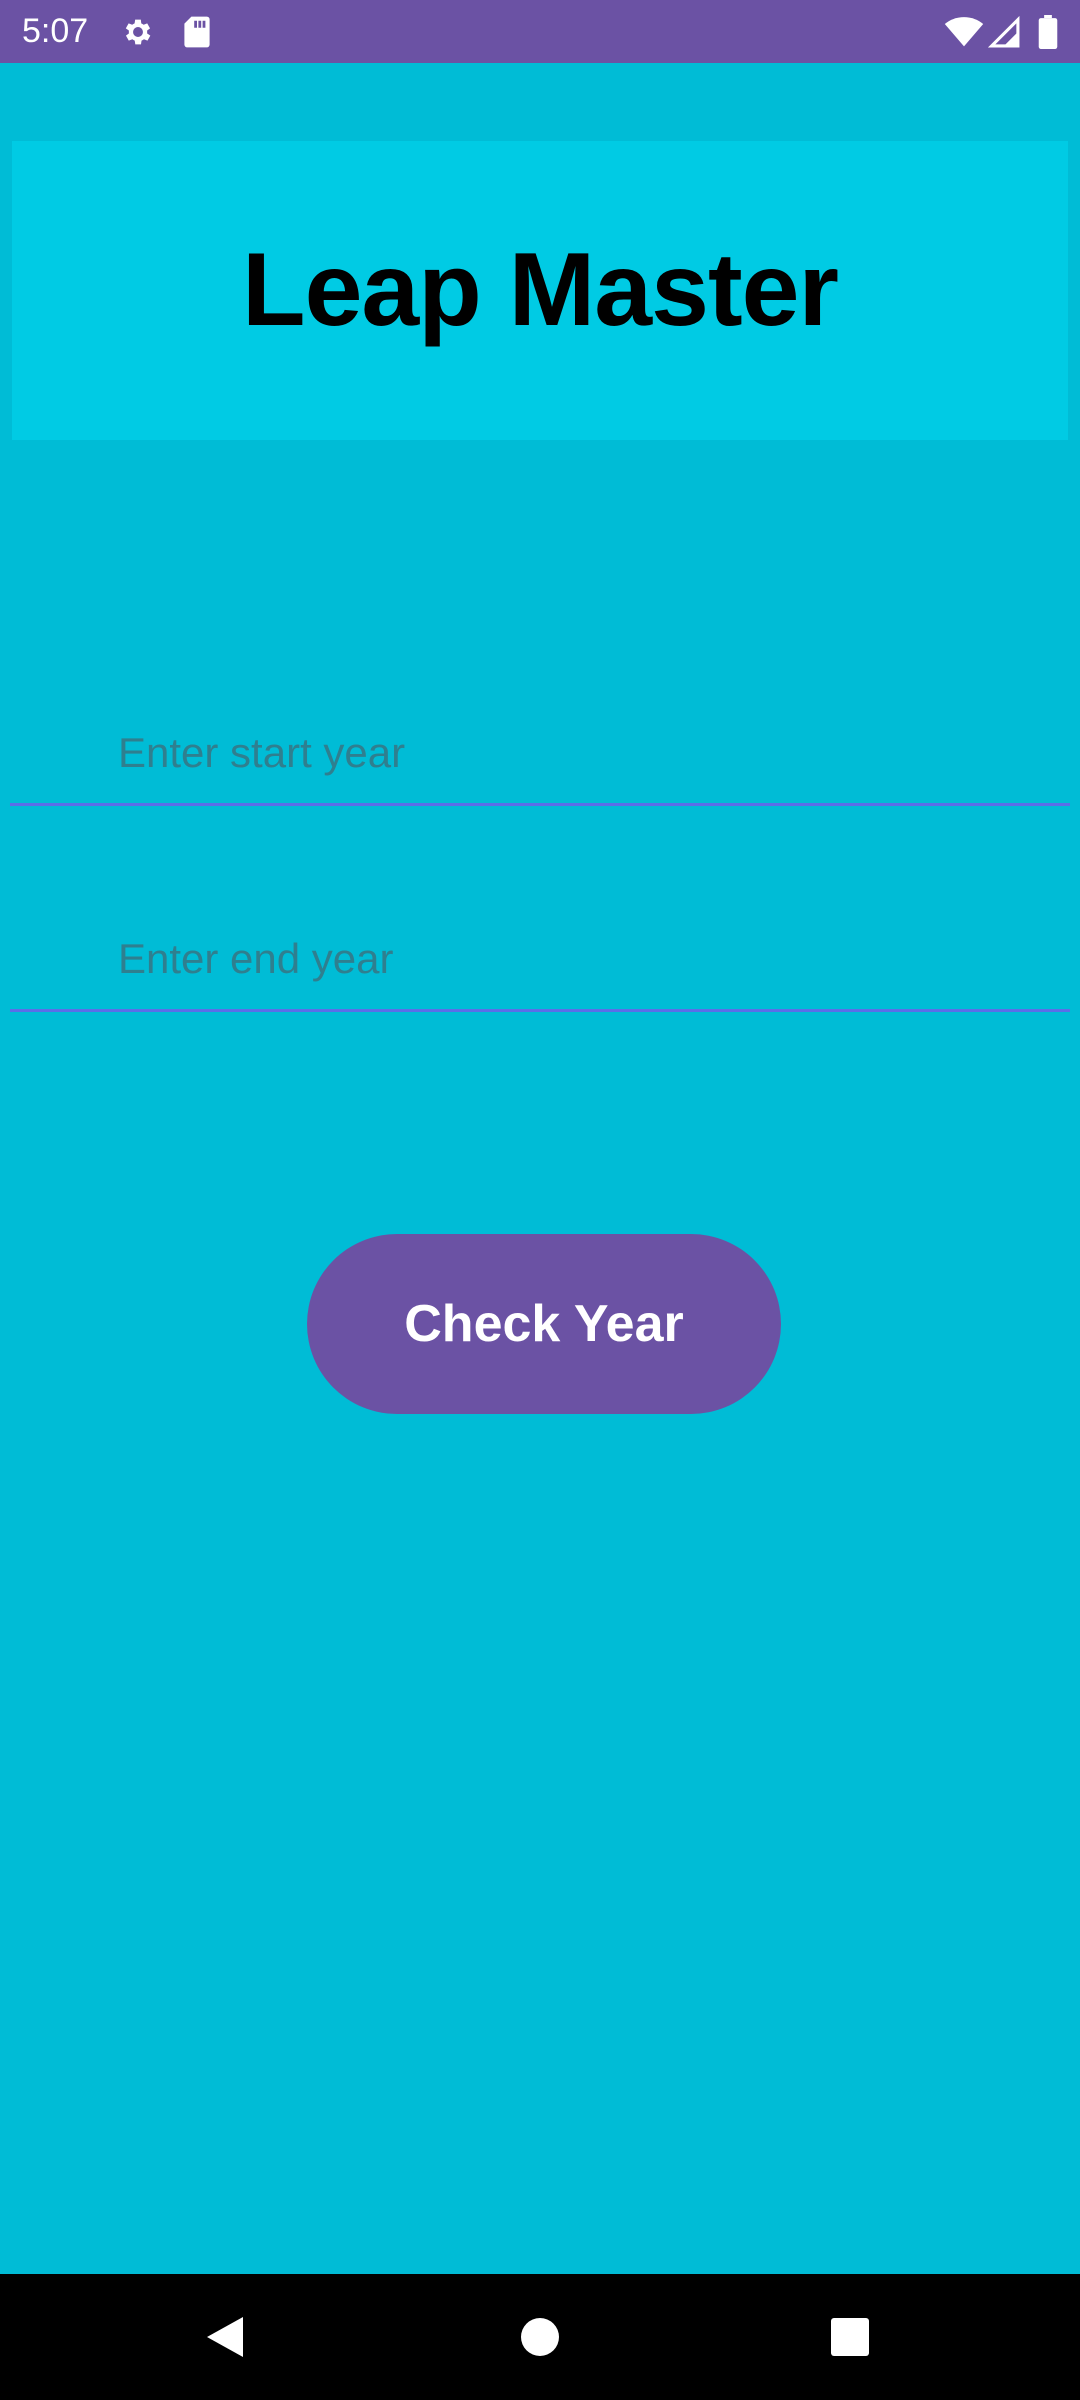 Image resolution: width=1080 pixels, height=2400 pixels. I want to click on home-icon, so click(540, 2337).